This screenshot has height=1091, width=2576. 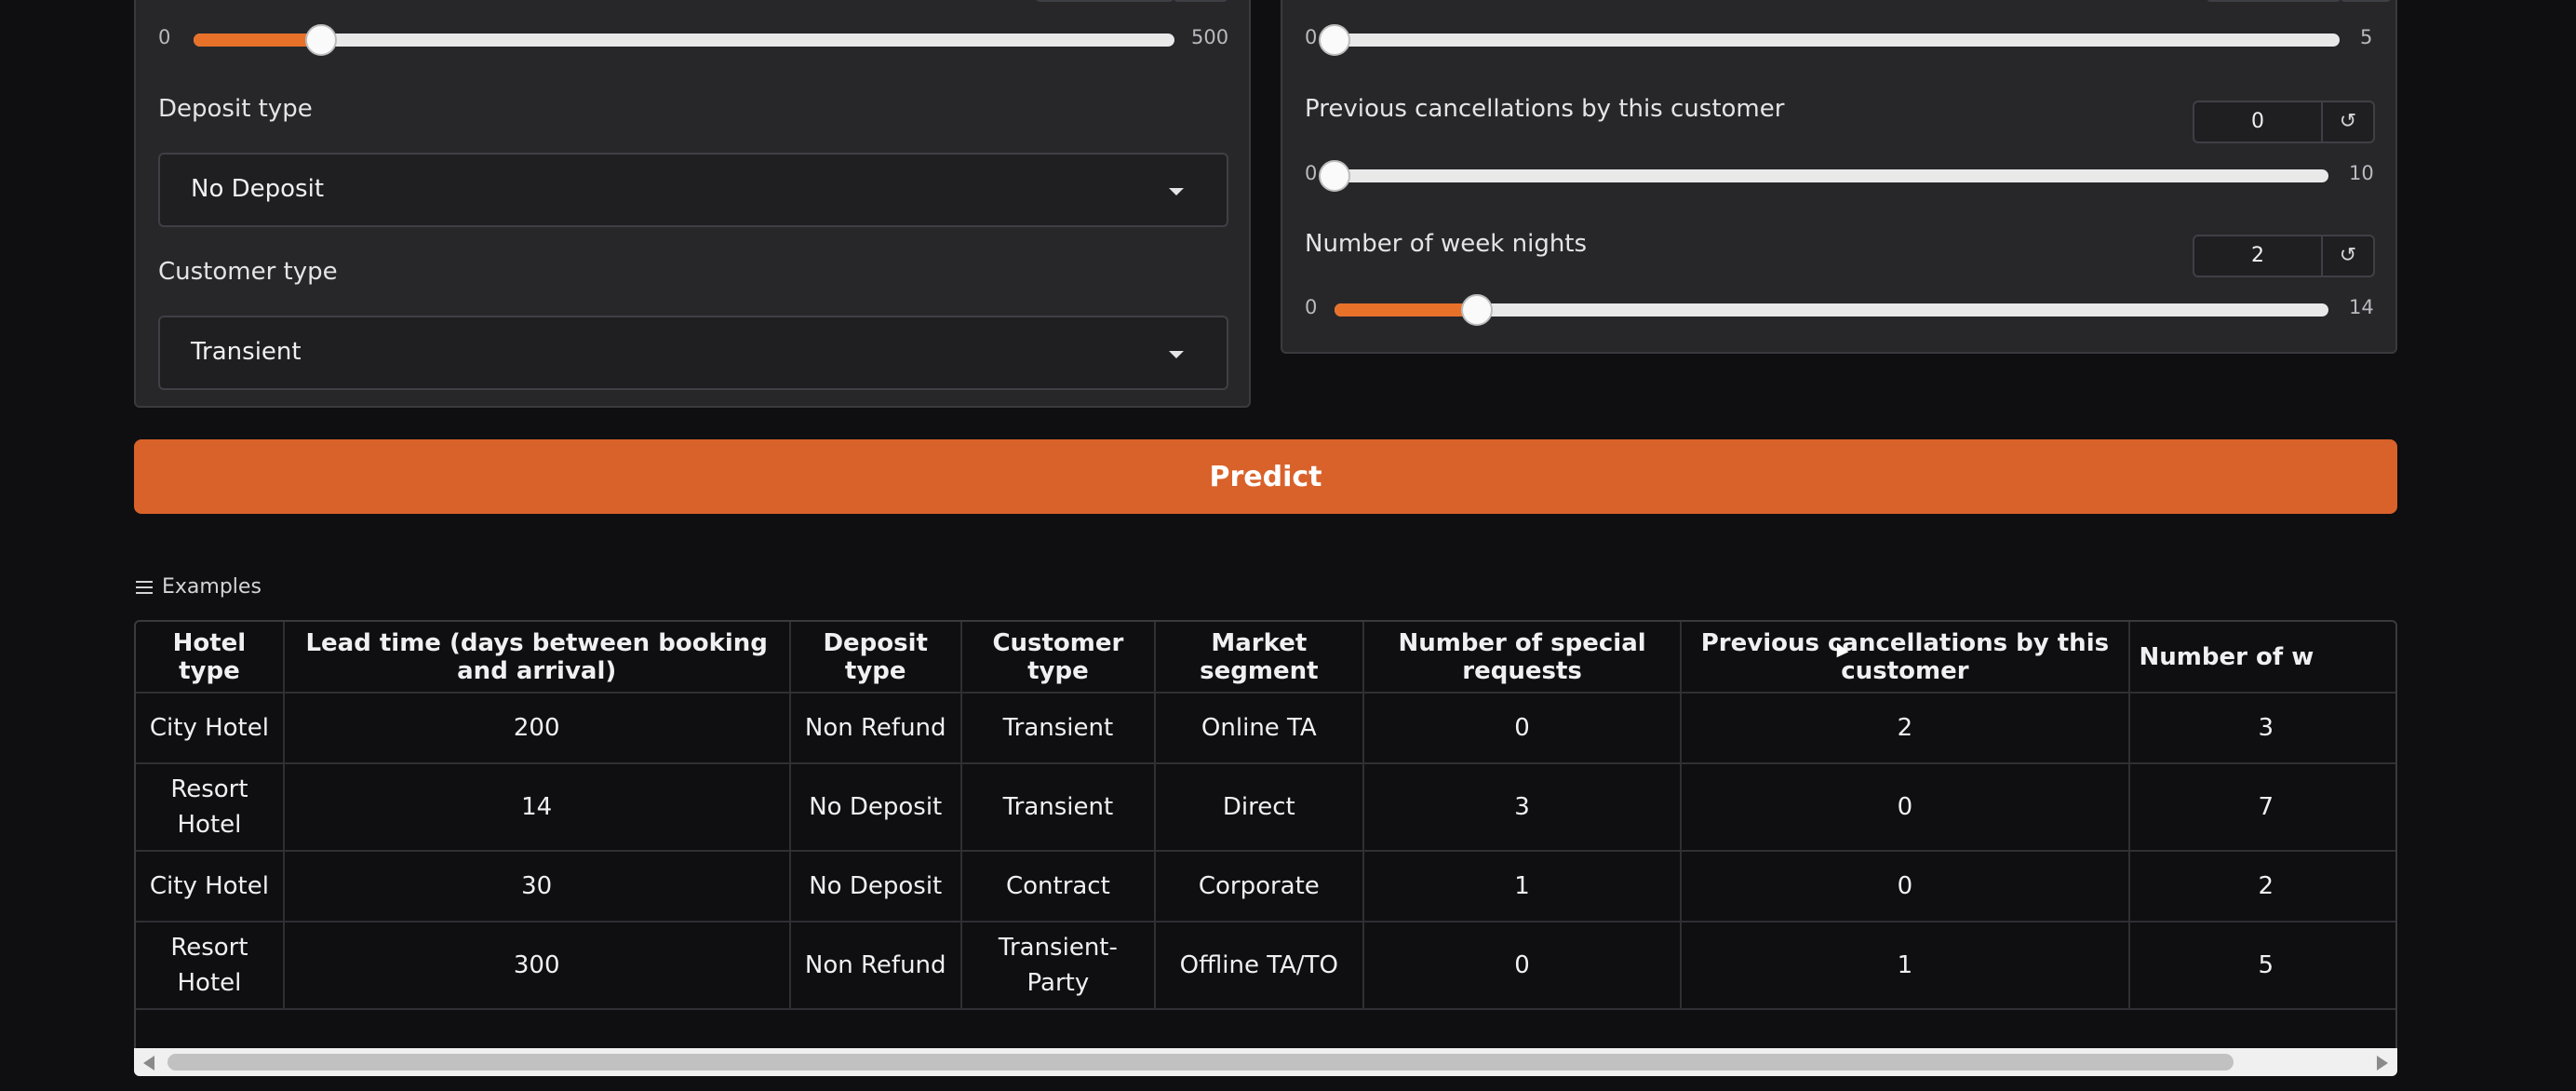 I want to click on table-cell: 5, so click(x=2261, y=966).